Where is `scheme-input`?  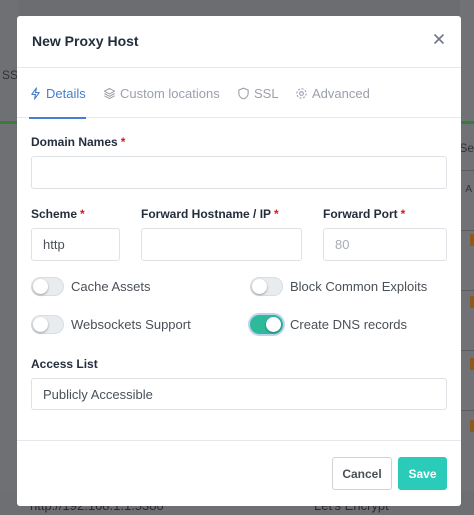 scheme-input is located at coordinates (75, 244).